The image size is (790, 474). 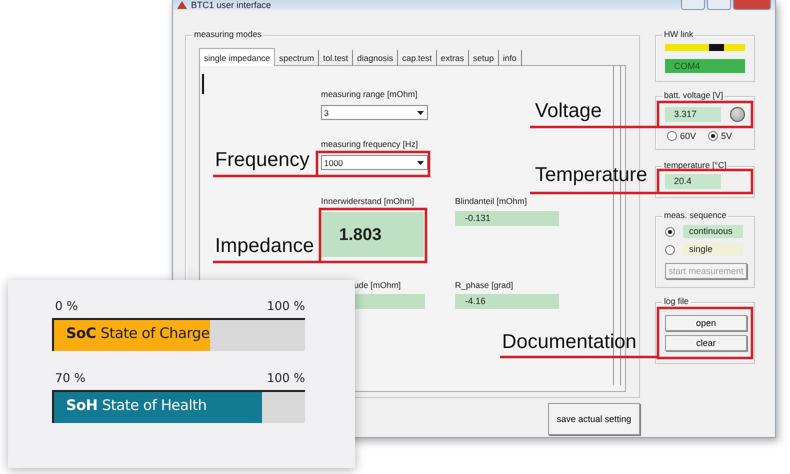 I want to click on minimize-button, so click(x=693, y=5).